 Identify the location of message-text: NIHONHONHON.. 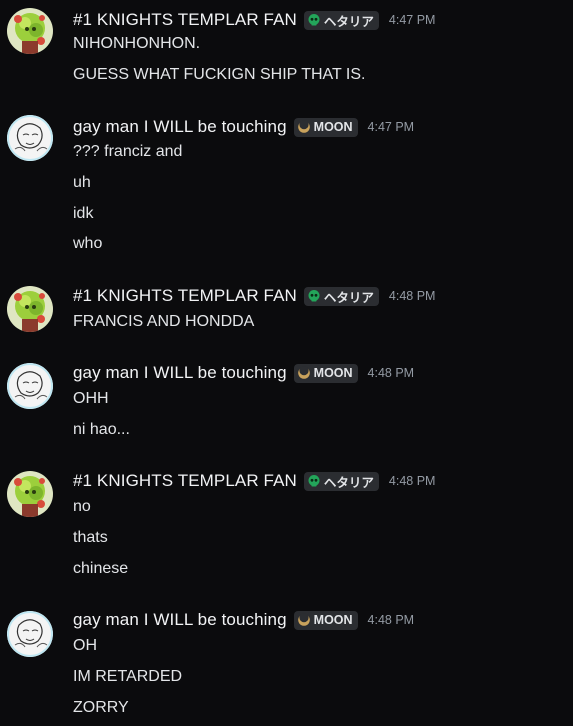
(137, 43).